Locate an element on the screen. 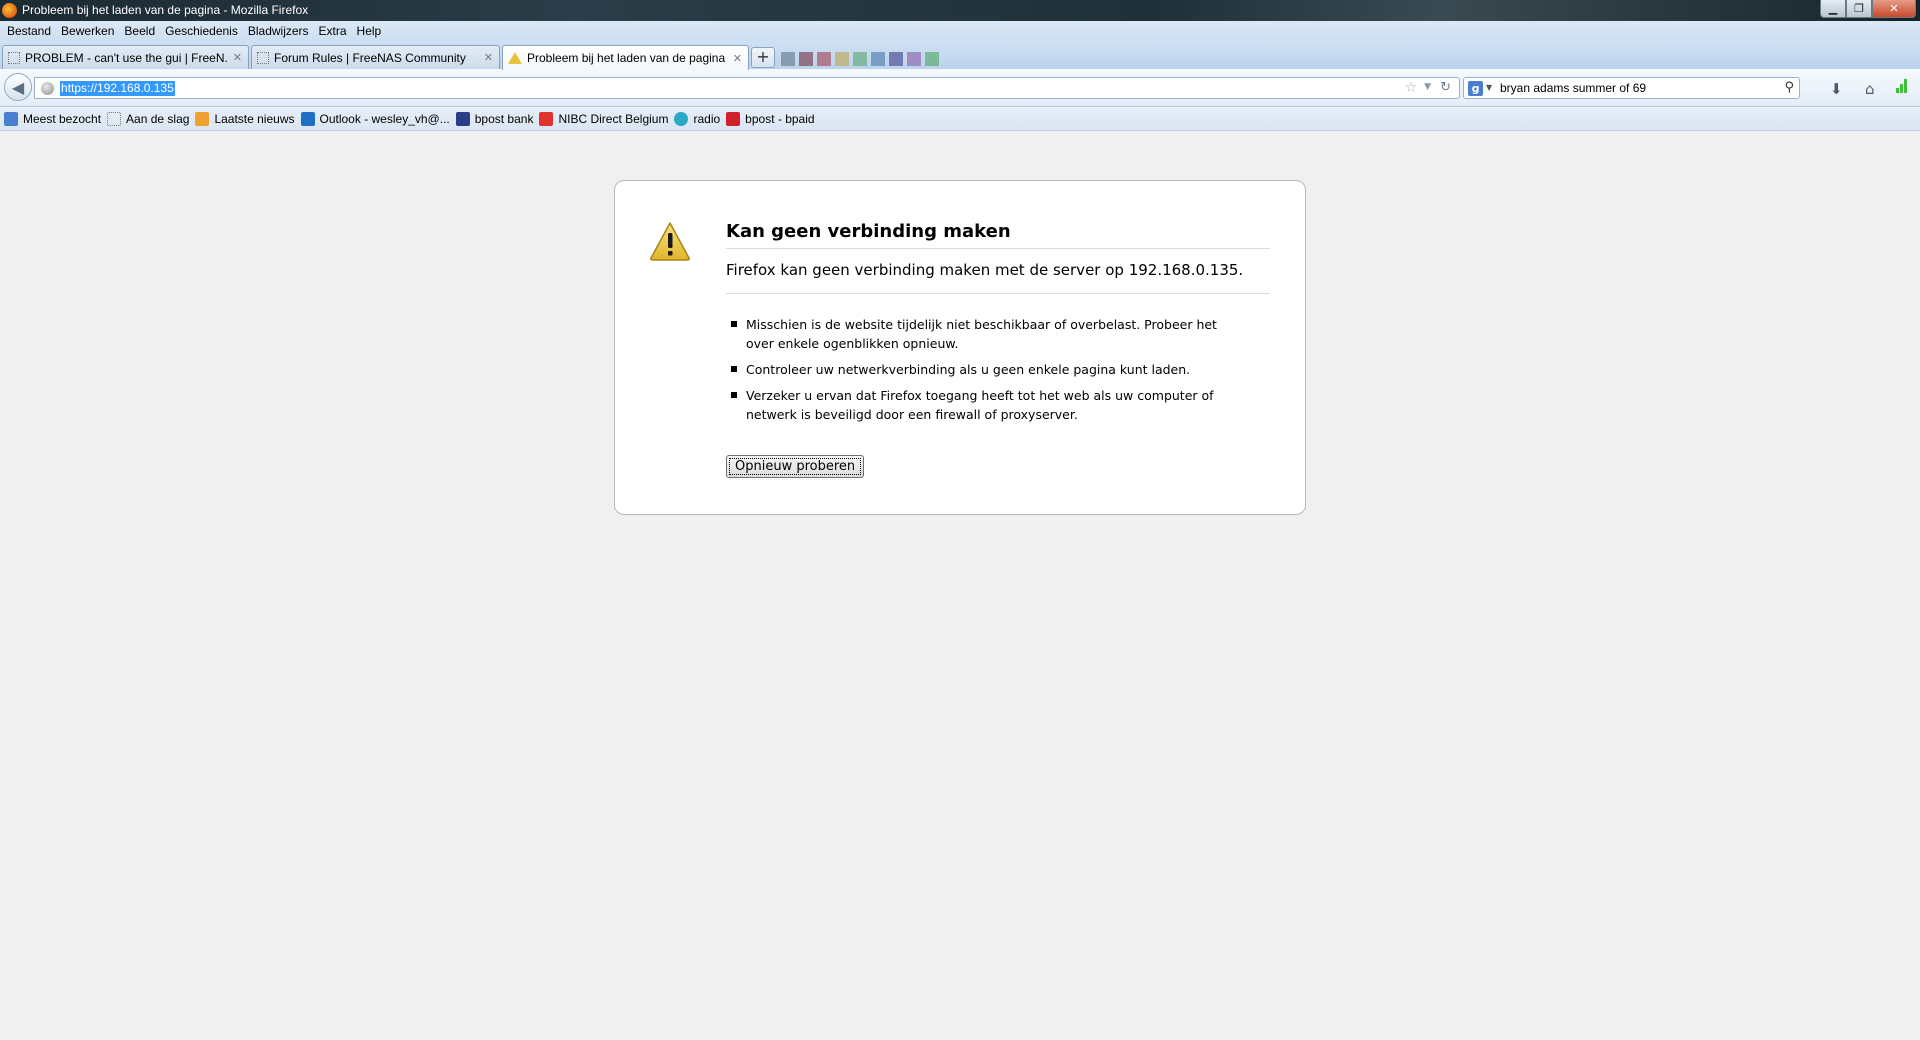 The image size is (1920, 1040). tab-problem-gui: PROBLEM - can't use the gui | FreeN... ✕ is located at coordinates (125, 57).